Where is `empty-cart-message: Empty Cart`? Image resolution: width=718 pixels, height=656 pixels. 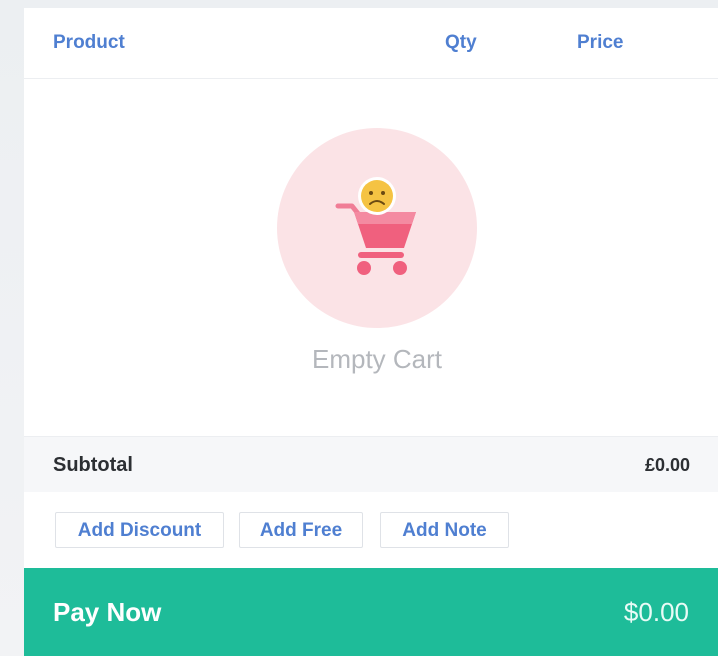
empty-cart-message: Empty Cart is located at coordinates (377, 359).